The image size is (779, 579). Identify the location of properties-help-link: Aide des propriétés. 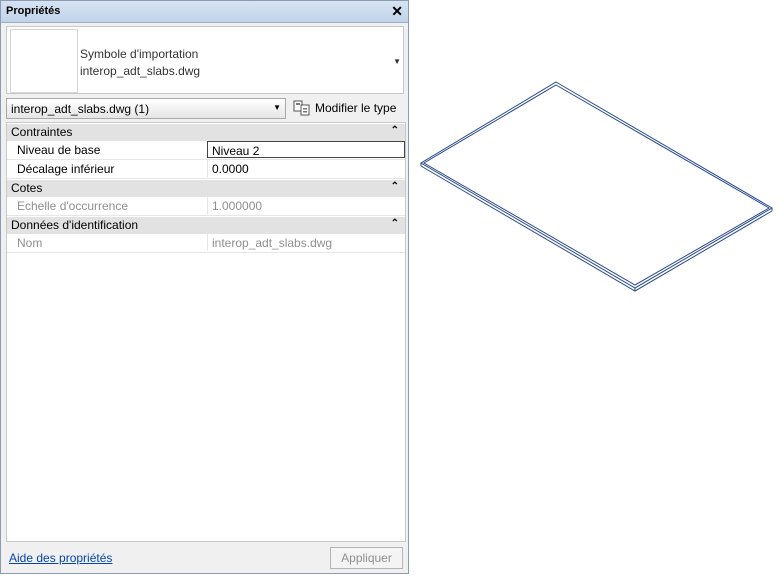
(60, 558).